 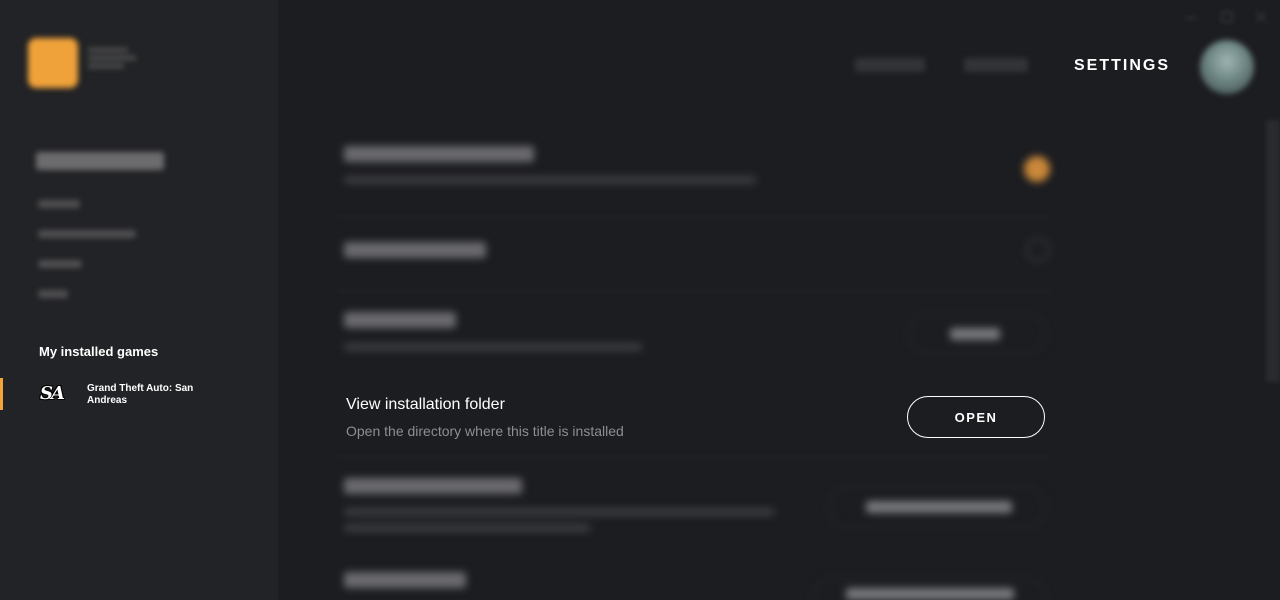 What do you see at coordinates (52, 393) in the screenshot?
I see `gta-sa-game-icon: SA` at bounding box center [52, 393].